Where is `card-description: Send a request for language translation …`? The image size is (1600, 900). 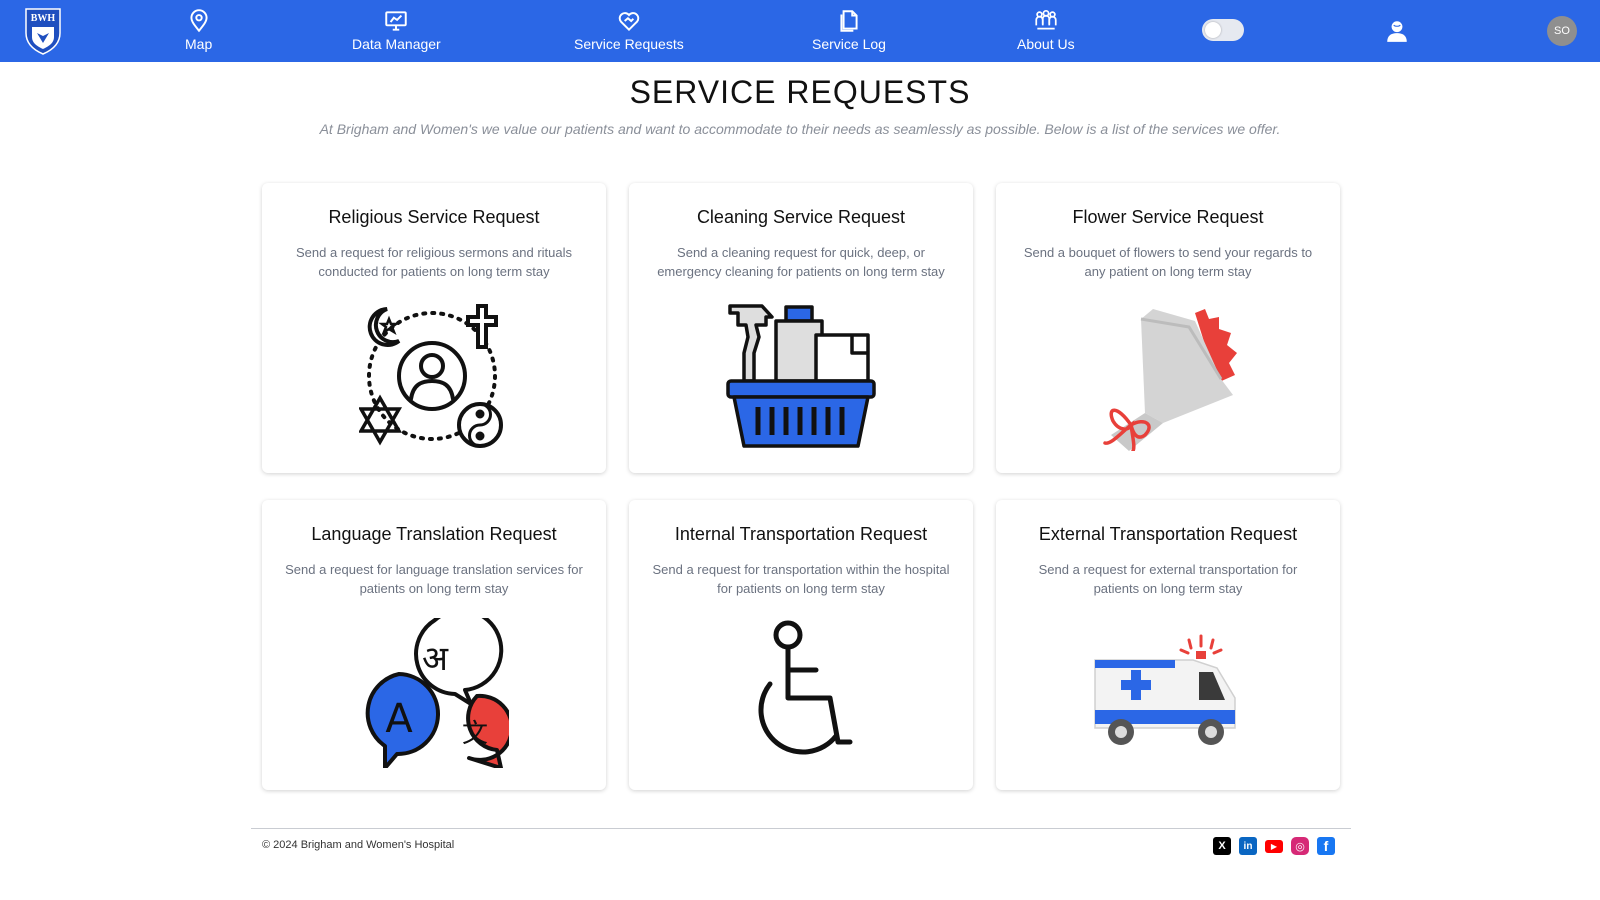
card-description: Send a request for language translation … is located at coordinates (434, 579).